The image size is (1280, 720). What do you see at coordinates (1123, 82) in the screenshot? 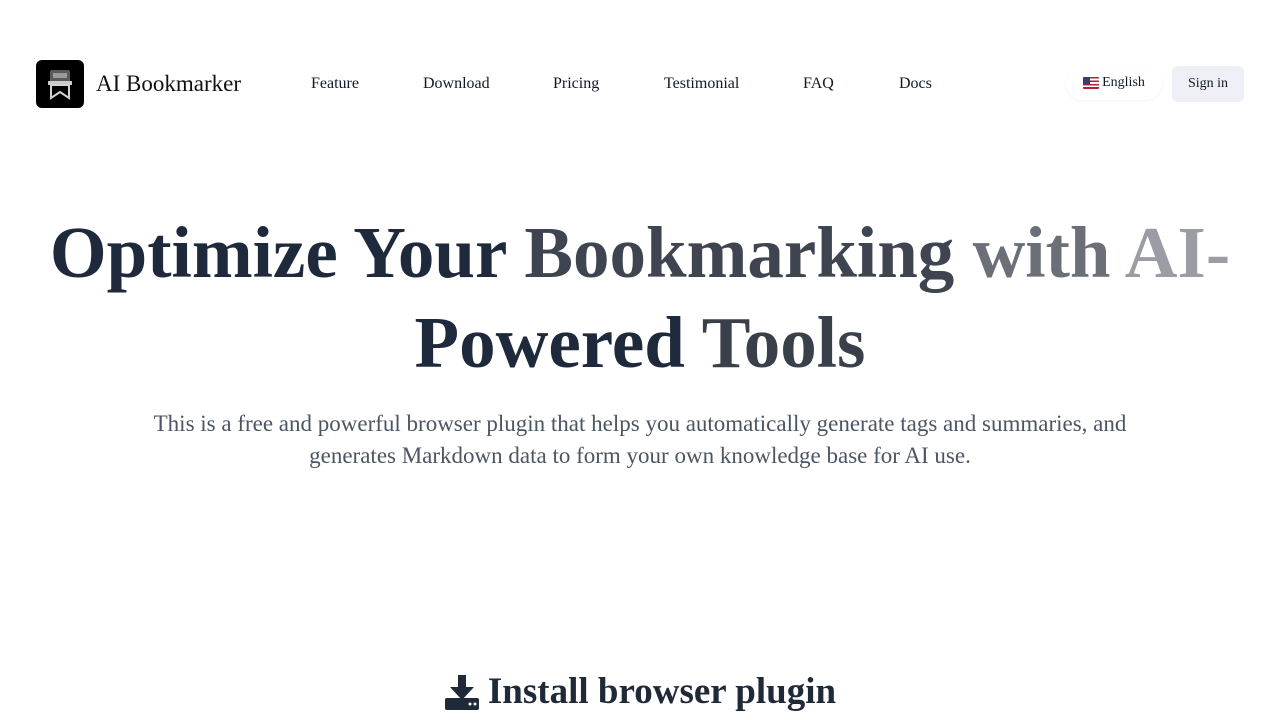
I see `language-label: English` at bounding box center [1123, 82].